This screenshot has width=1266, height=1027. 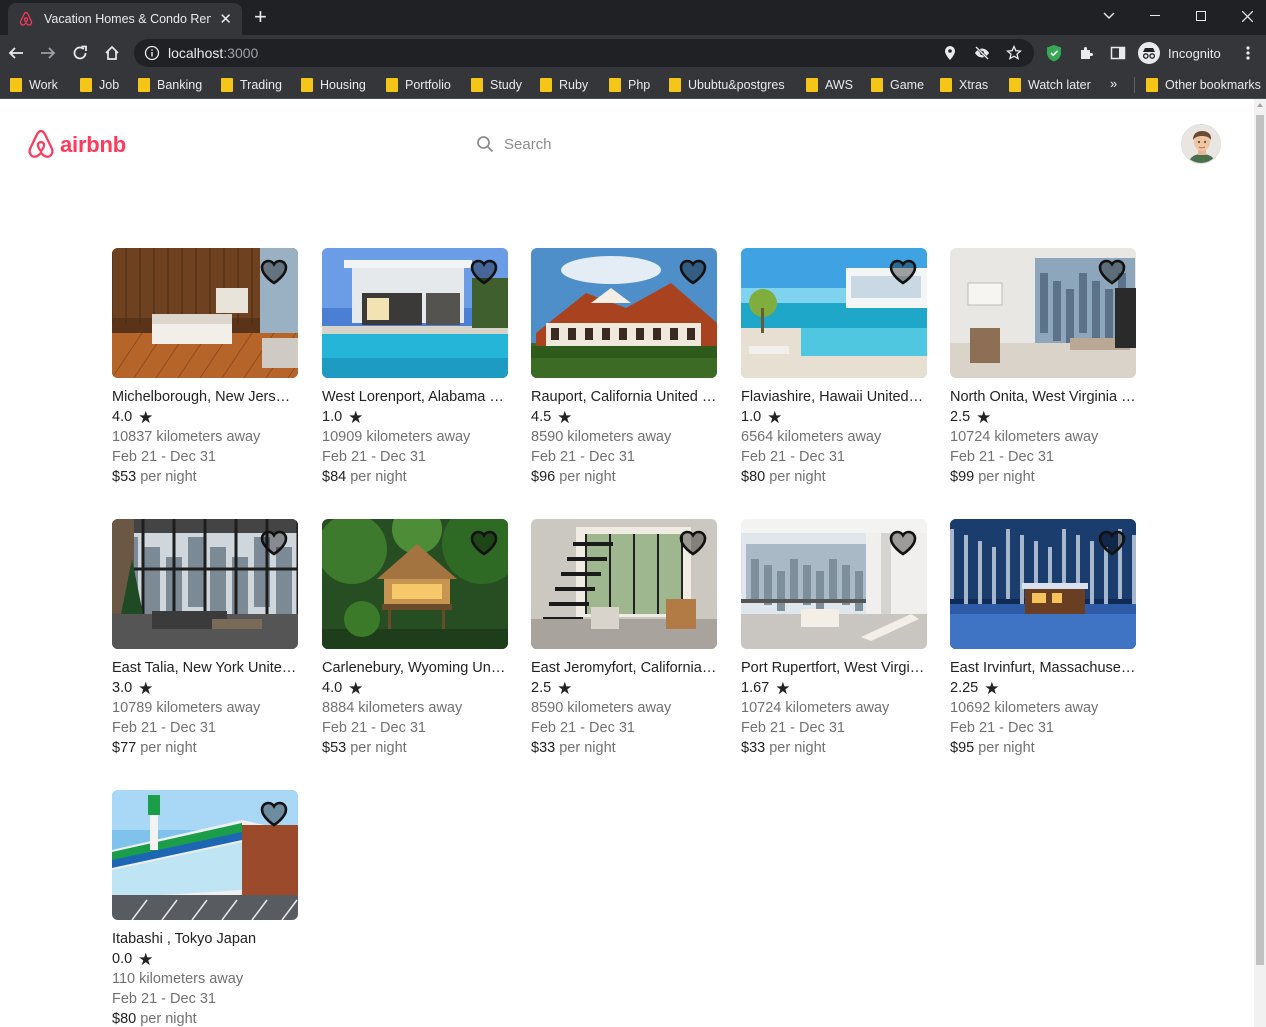 What do you see at coordinates (727, 85) in the screenshot?
I see `bookmark-folder: Ububtu&postgres` at bounding box center [727, 85].